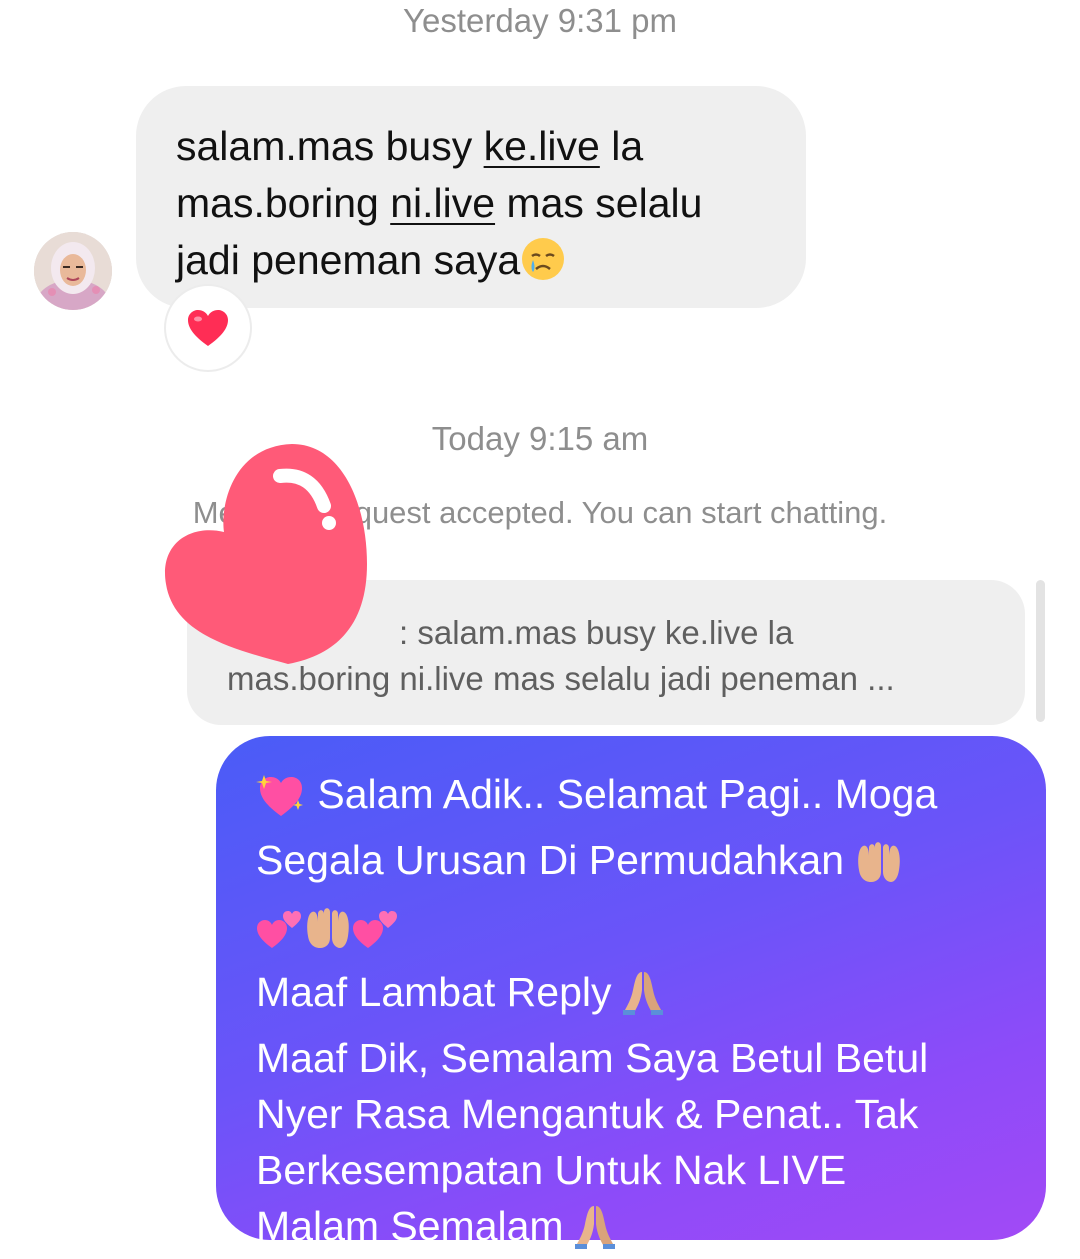 Image resolution: width=1080 pixels, height=1259 pixels. I want to click on outgoing-line-4: Maaf Lambat Reply, so click(636, 997).